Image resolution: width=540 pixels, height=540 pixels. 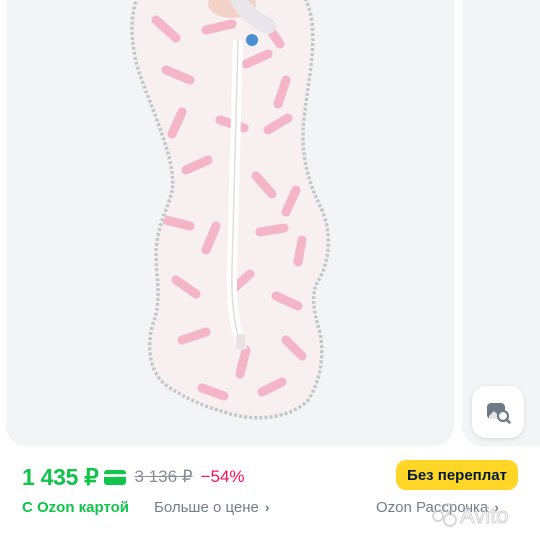 I want to click on image-search-icon, so click(x=499, y=413).